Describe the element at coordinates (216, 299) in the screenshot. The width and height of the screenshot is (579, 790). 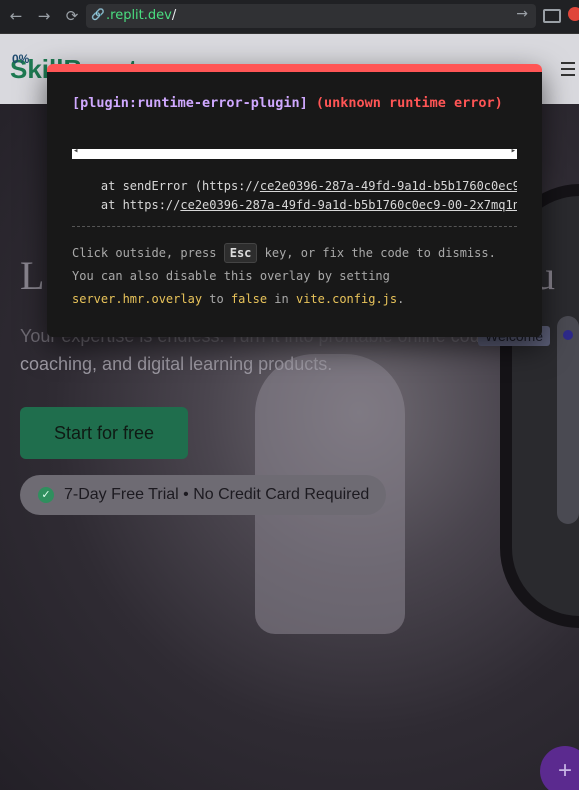
I see `tip-to: to` at that location.